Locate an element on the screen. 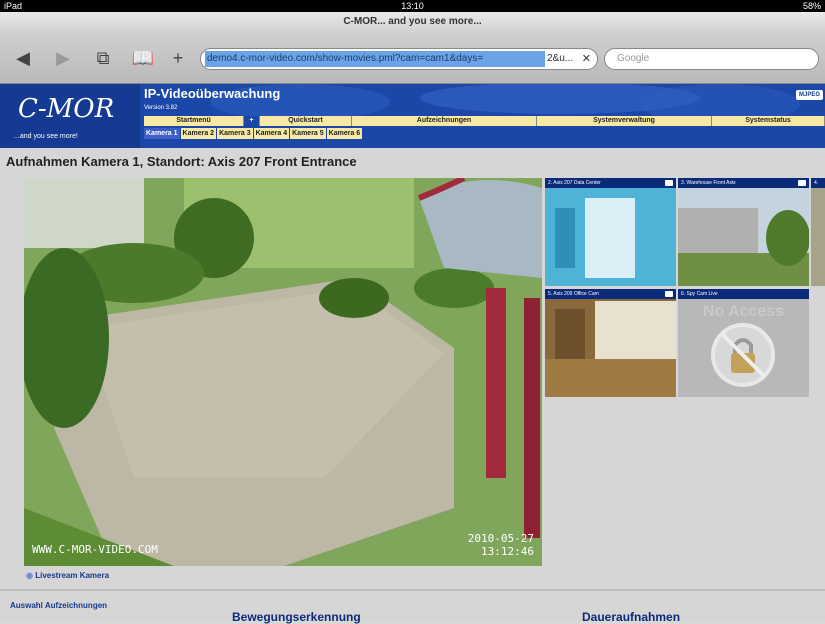  forward-icon: ▶ is located at coordinates (63, 58).